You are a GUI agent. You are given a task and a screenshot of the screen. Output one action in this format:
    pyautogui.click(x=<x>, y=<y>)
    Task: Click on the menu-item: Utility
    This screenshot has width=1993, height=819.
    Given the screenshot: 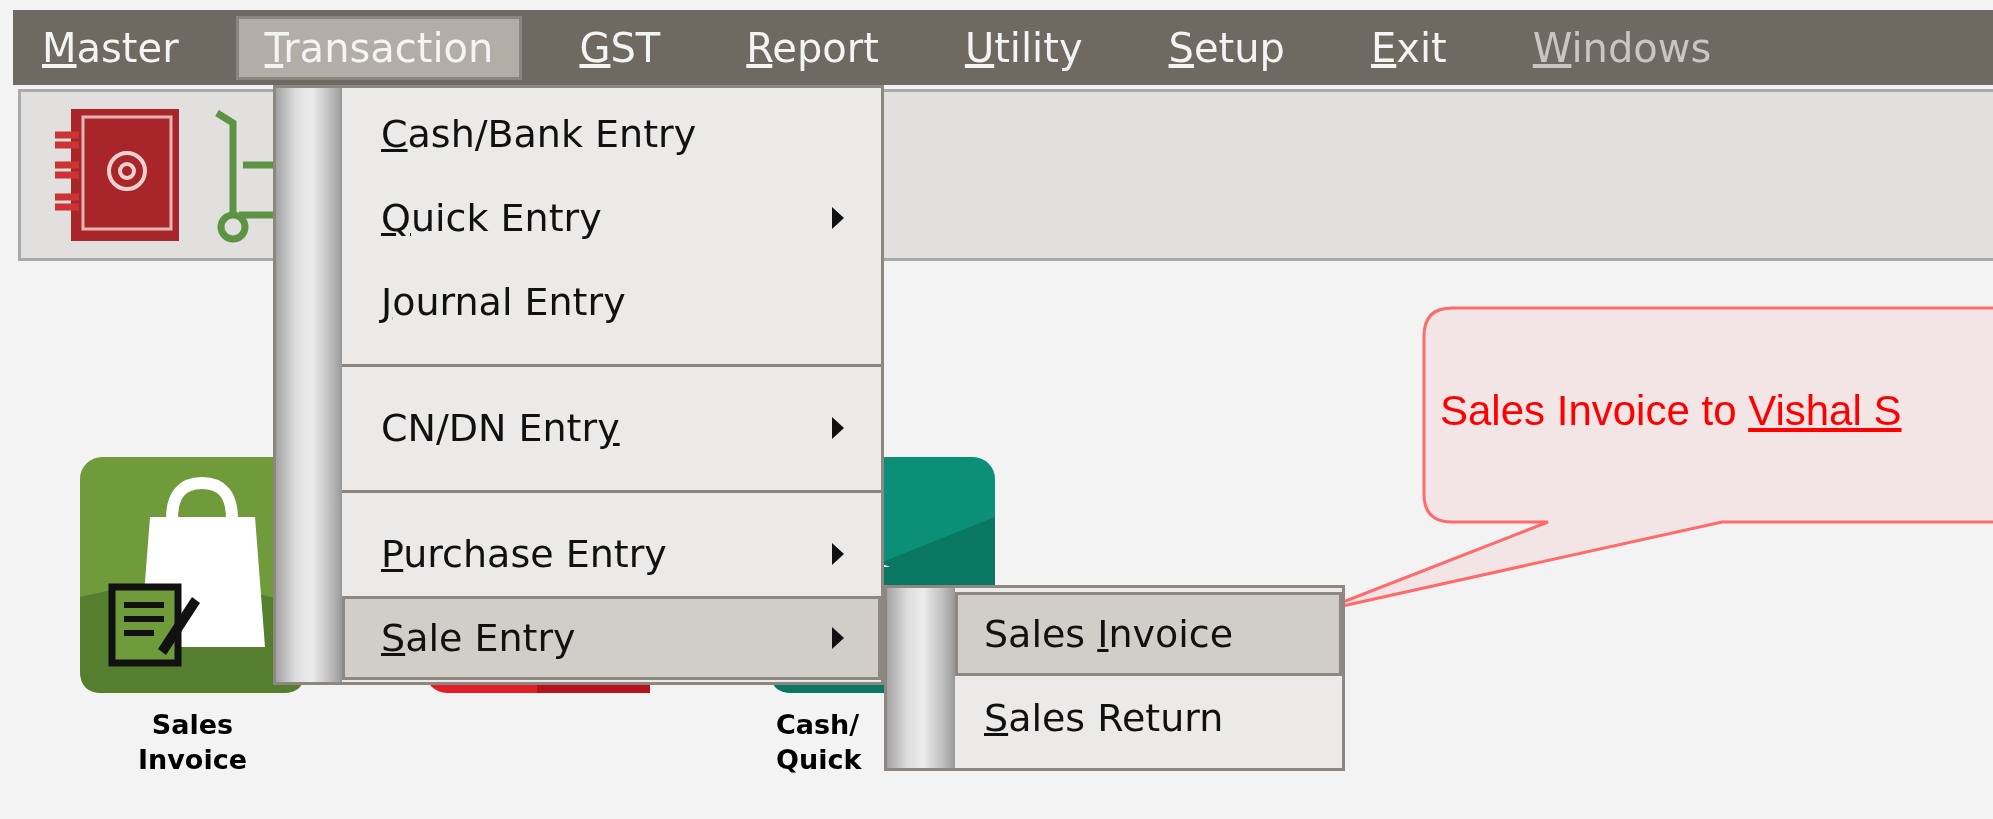 What is the action you would take?
    pyautogui.click(x=1023, y=47)
    